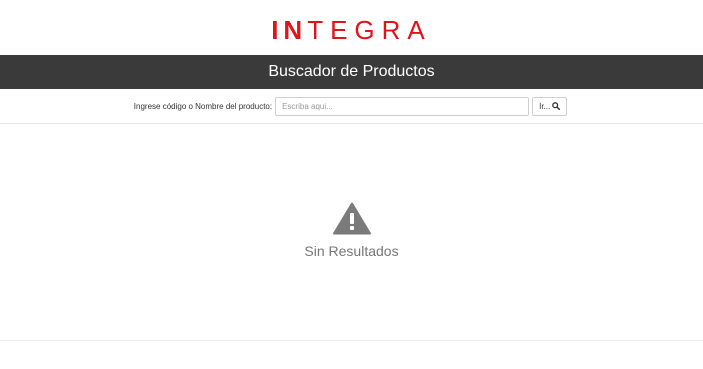  Describe the element at coordinates (369, 29) in the screenshot. I see `logo-light-text: TEGRA` at that location.